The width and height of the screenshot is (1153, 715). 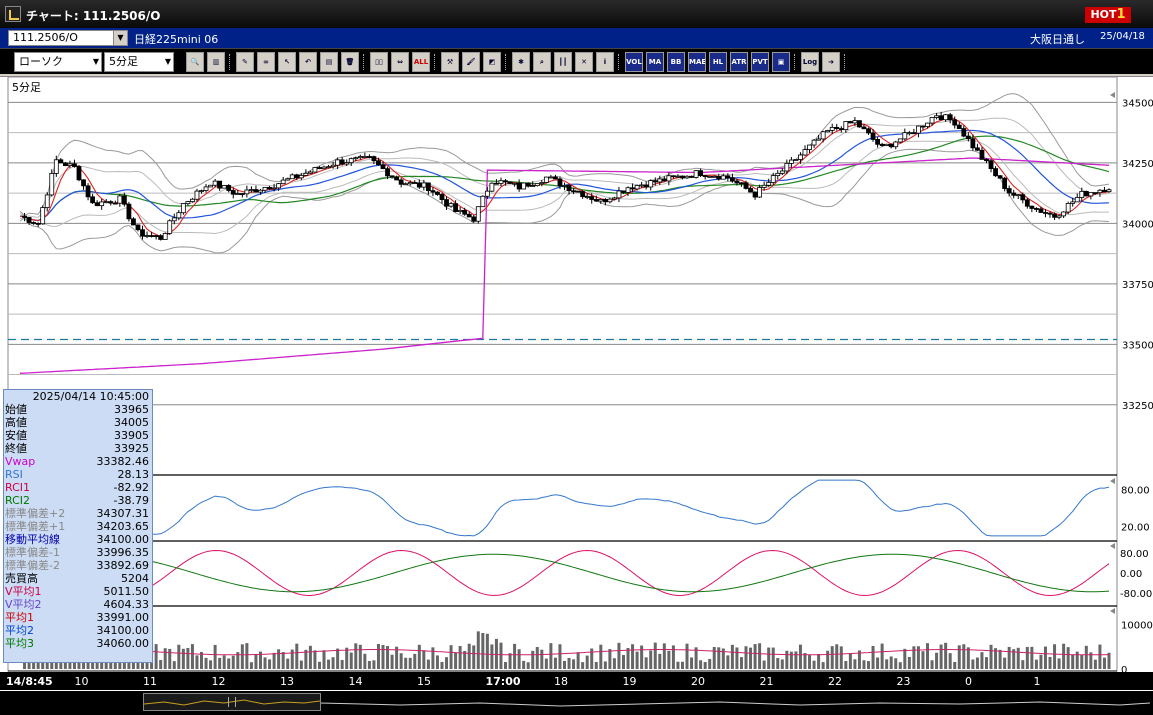 What do you see at coordinates (421, 62) in the screenshot?
I see `all-button: ALL` at bounding box center [421, 62].